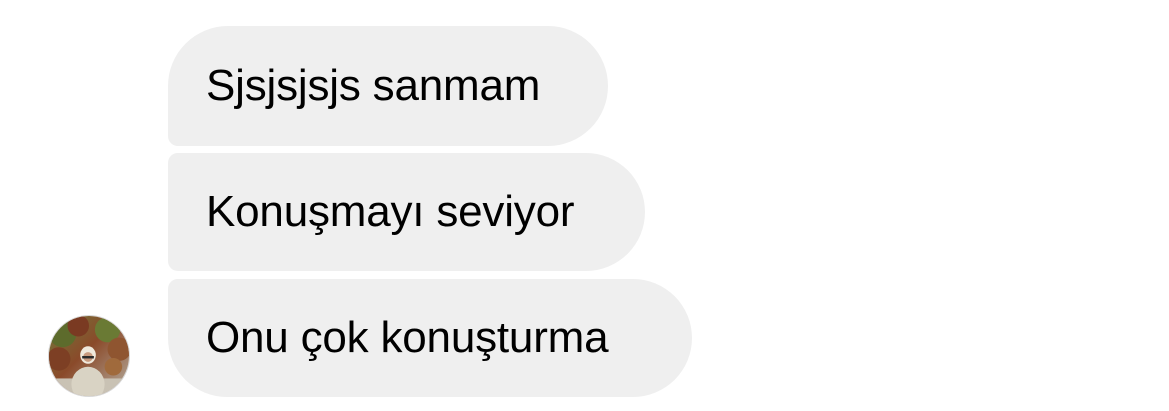 This screenshot has height=411, width=1169. I want to click on message-text: Sjsjsjsjs sanmam, so click(373, 85).